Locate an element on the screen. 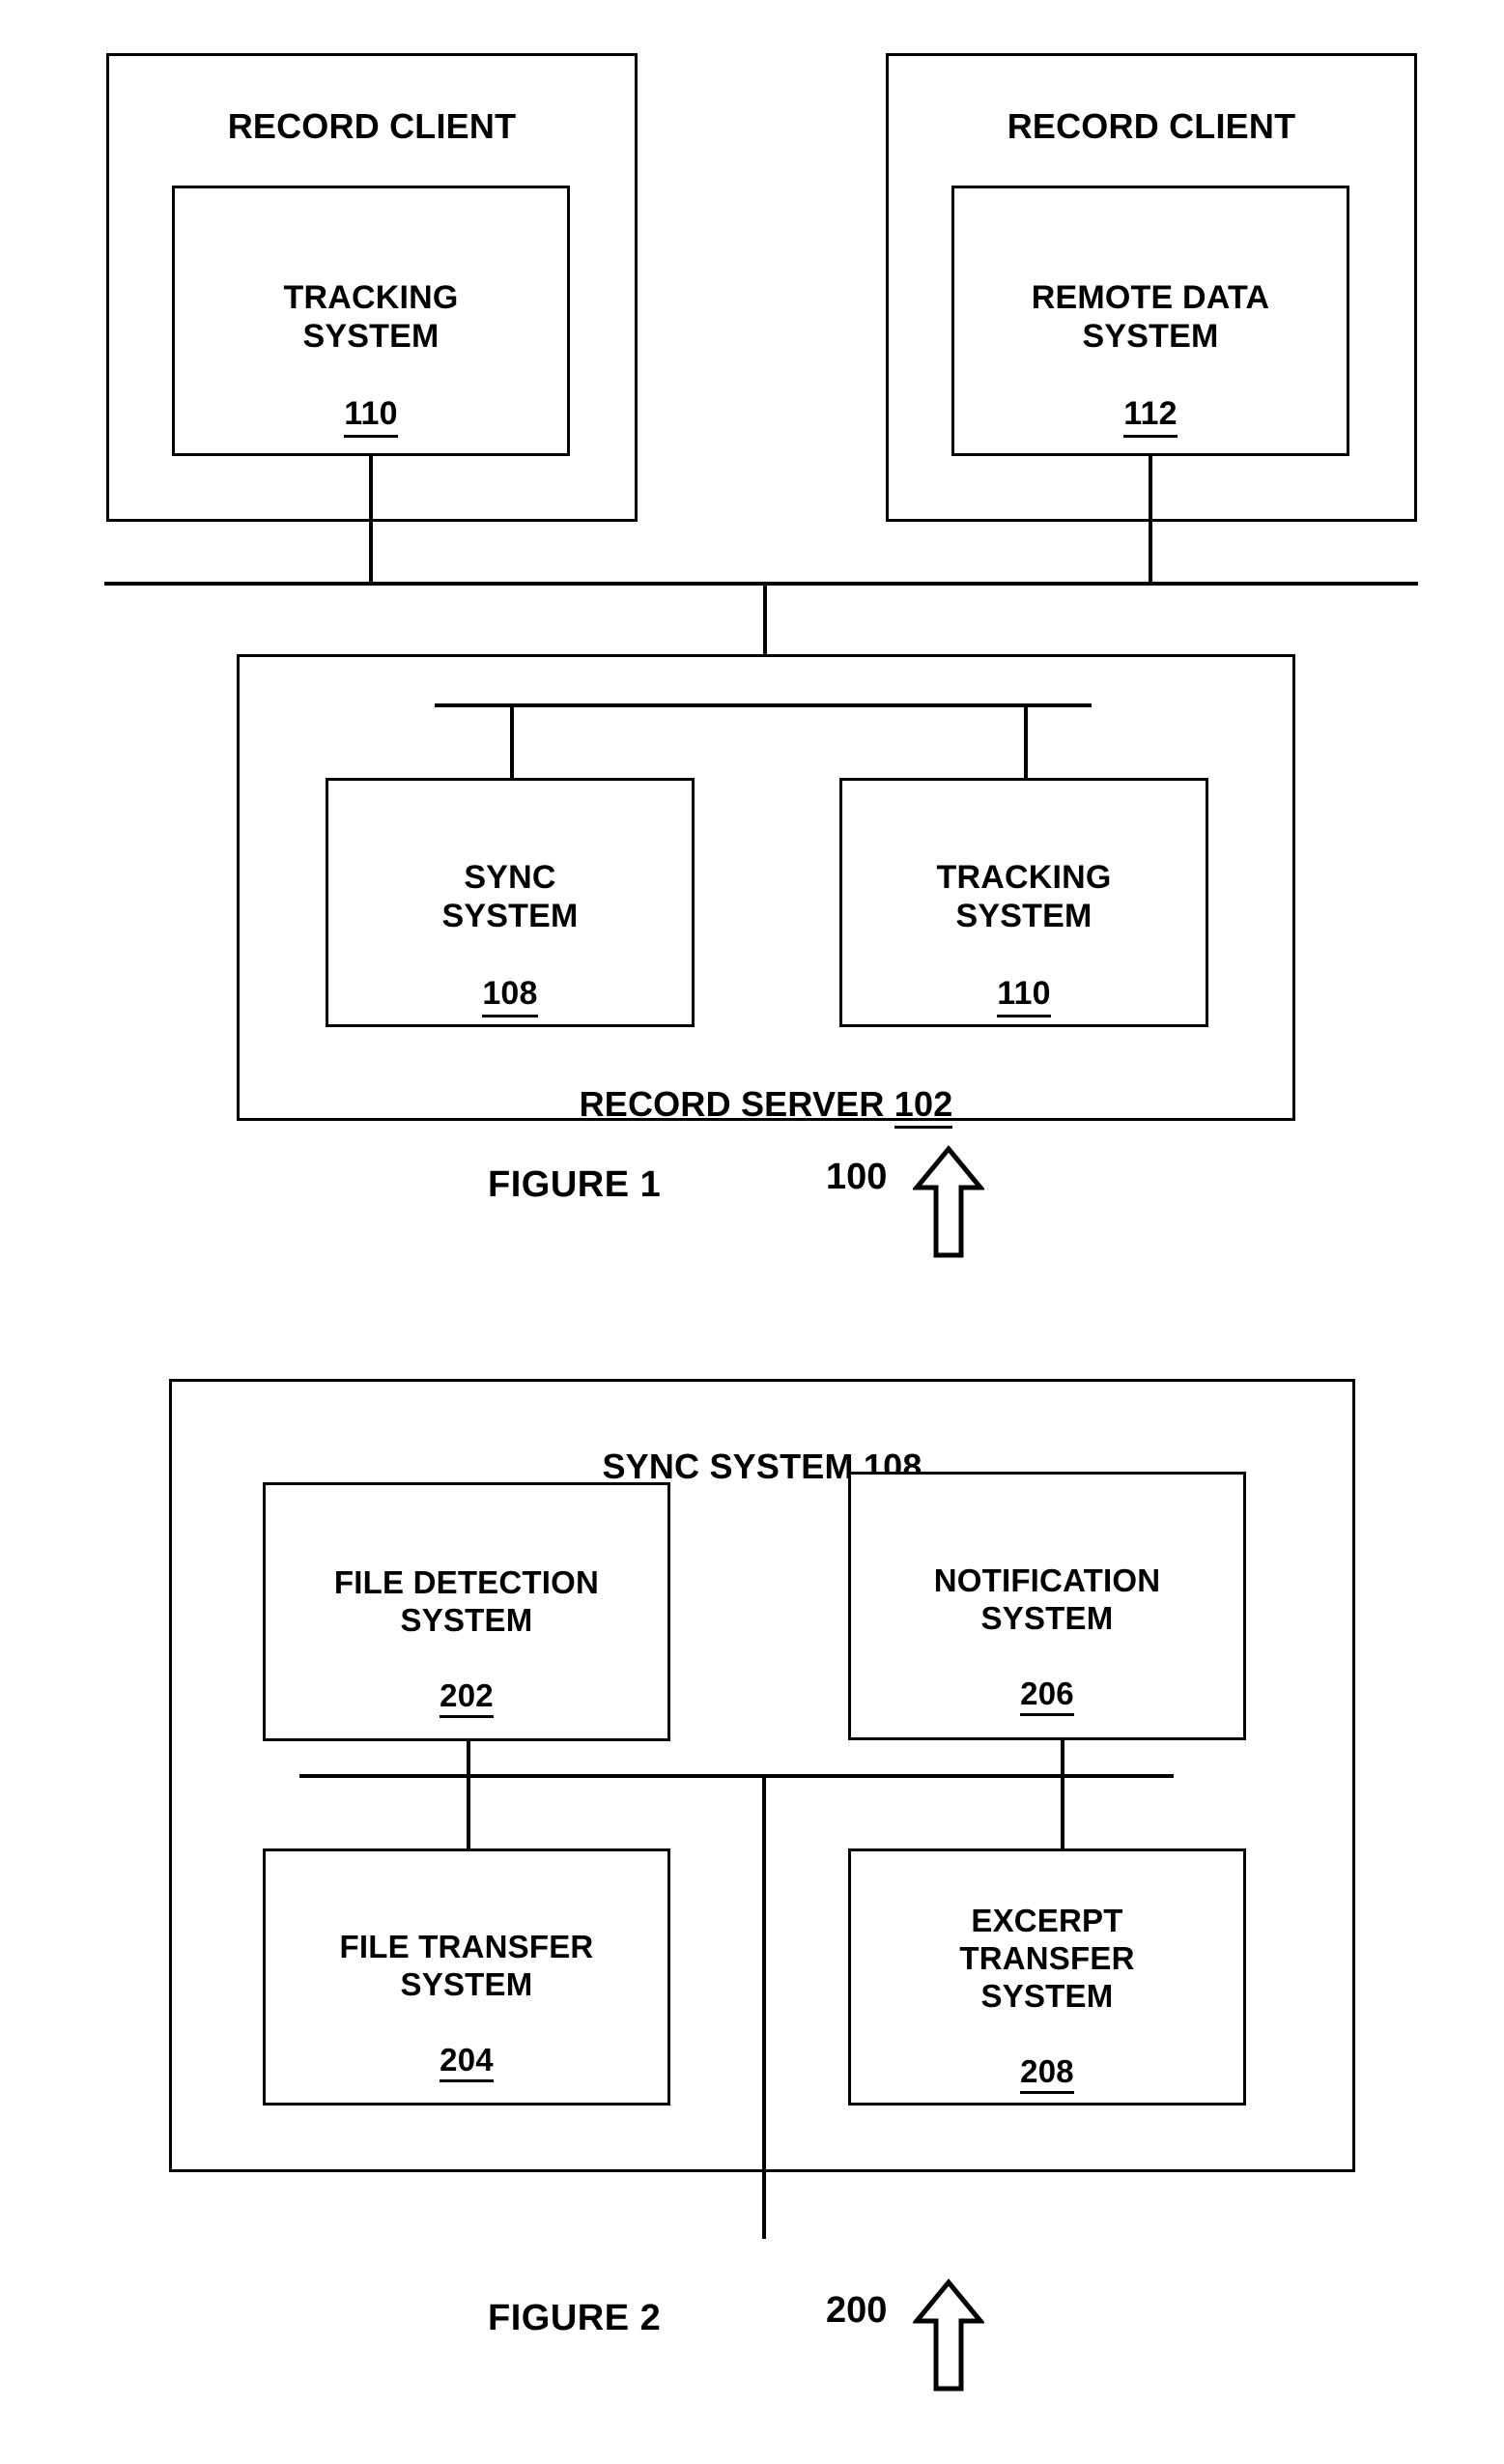 This screenshot has width=1504, height=2464. remote-data-system-112-numeral: 112 is located at coordinates (1150, 418).